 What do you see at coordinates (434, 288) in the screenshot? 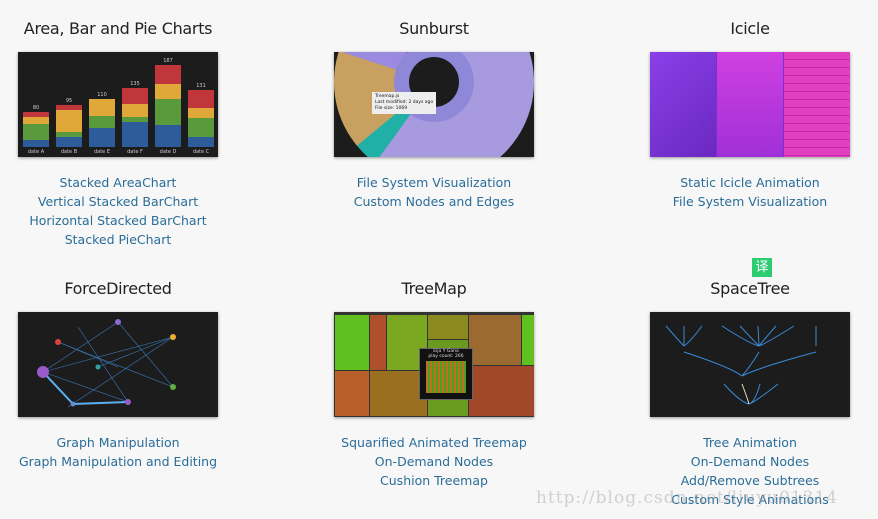
I see `card-title: TreeMap` at bounding box center [434, 288].